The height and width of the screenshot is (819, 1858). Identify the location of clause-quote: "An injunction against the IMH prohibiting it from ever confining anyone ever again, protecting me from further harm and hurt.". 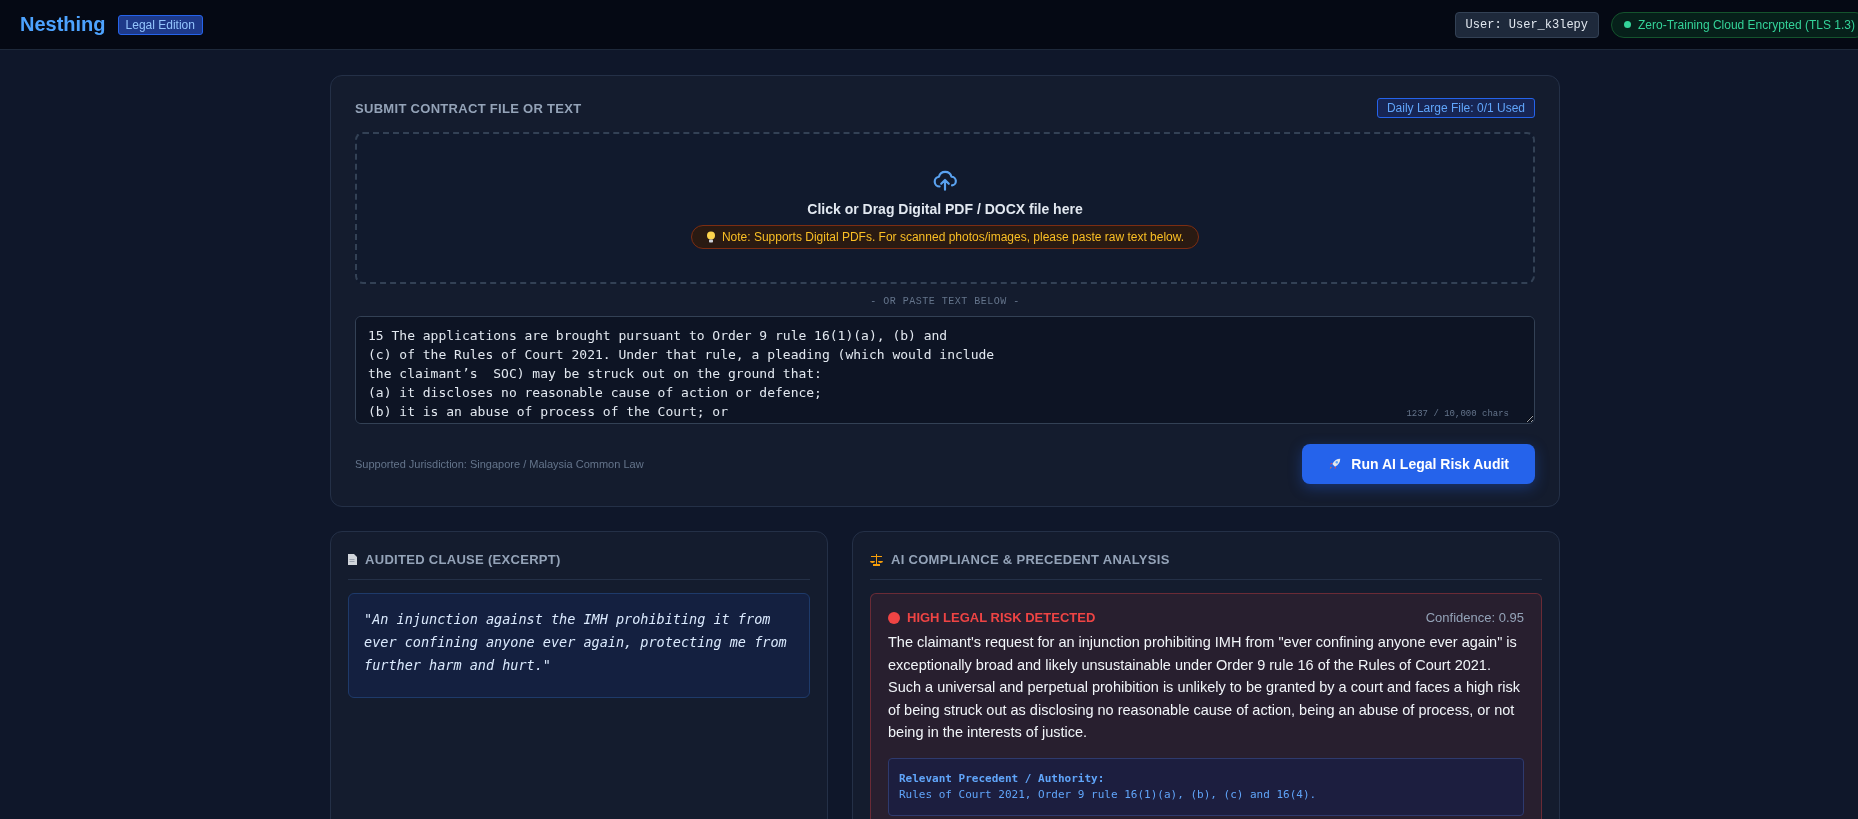
(579, 645).